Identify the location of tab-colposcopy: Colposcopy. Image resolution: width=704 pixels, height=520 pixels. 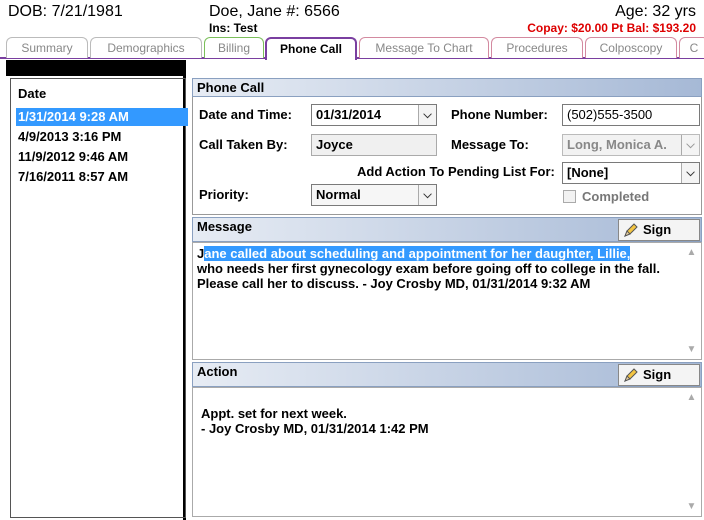
(631, 47).